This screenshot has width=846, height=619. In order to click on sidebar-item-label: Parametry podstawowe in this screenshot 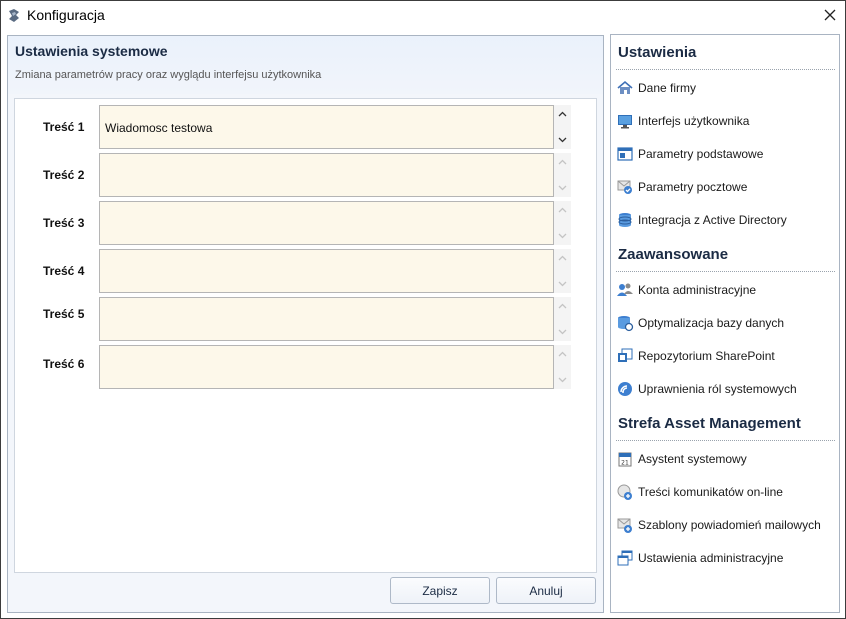, I will do `click(701, 154)`.